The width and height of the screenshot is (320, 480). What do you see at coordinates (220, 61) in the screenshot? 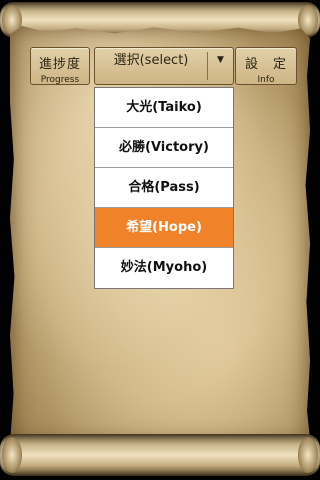
I see `triangle-down-icon: ▼` at bounding box center [220, 61].